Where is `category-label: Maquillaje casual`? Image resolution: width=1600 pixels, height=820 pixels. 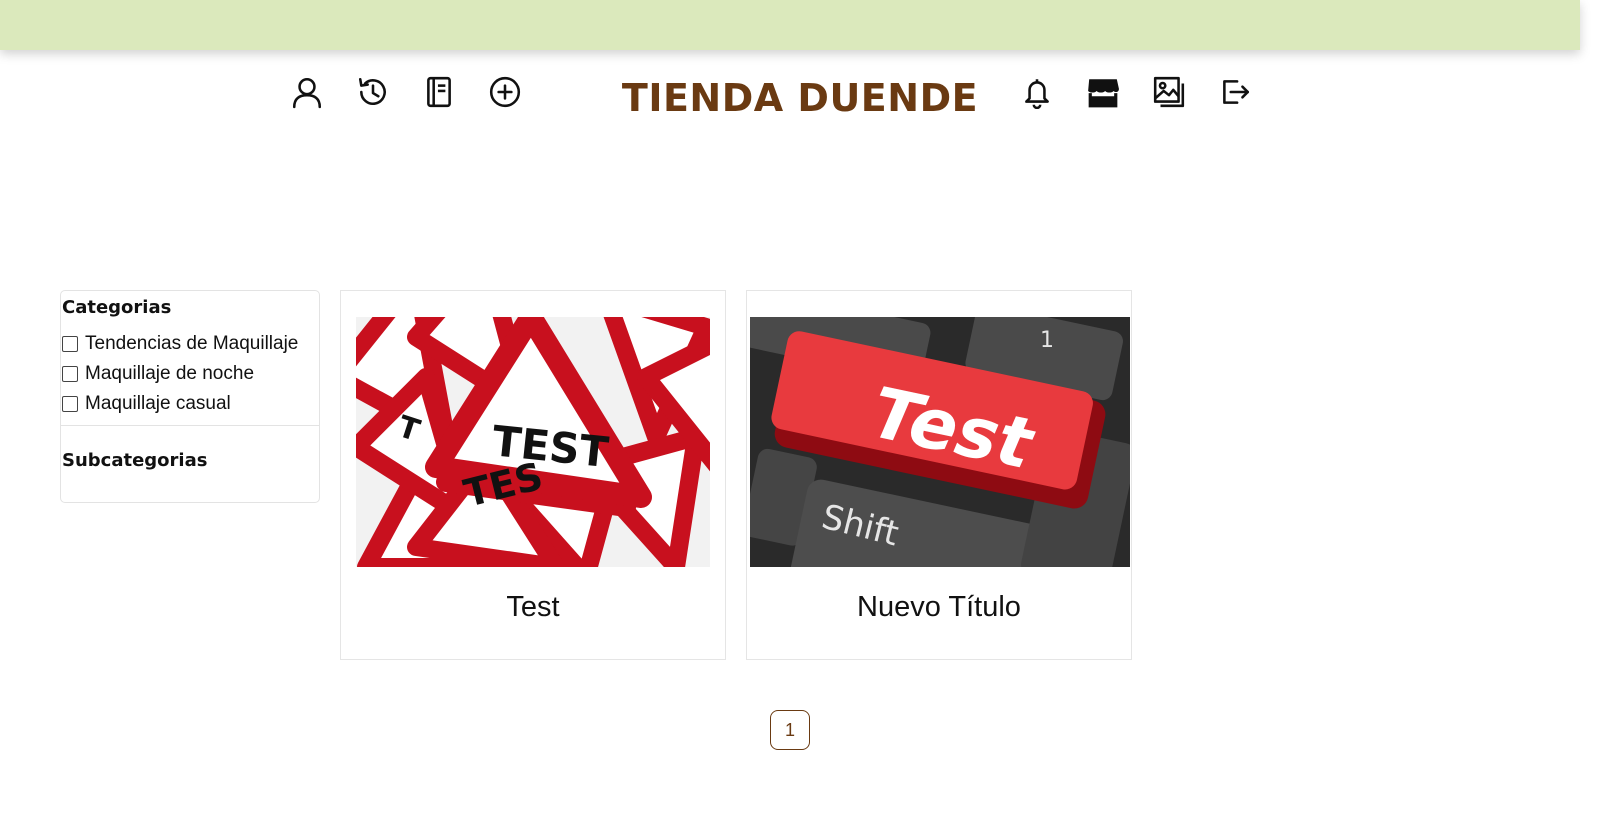 category-label: Maquillaje casual is located at coordinates (158, 403).